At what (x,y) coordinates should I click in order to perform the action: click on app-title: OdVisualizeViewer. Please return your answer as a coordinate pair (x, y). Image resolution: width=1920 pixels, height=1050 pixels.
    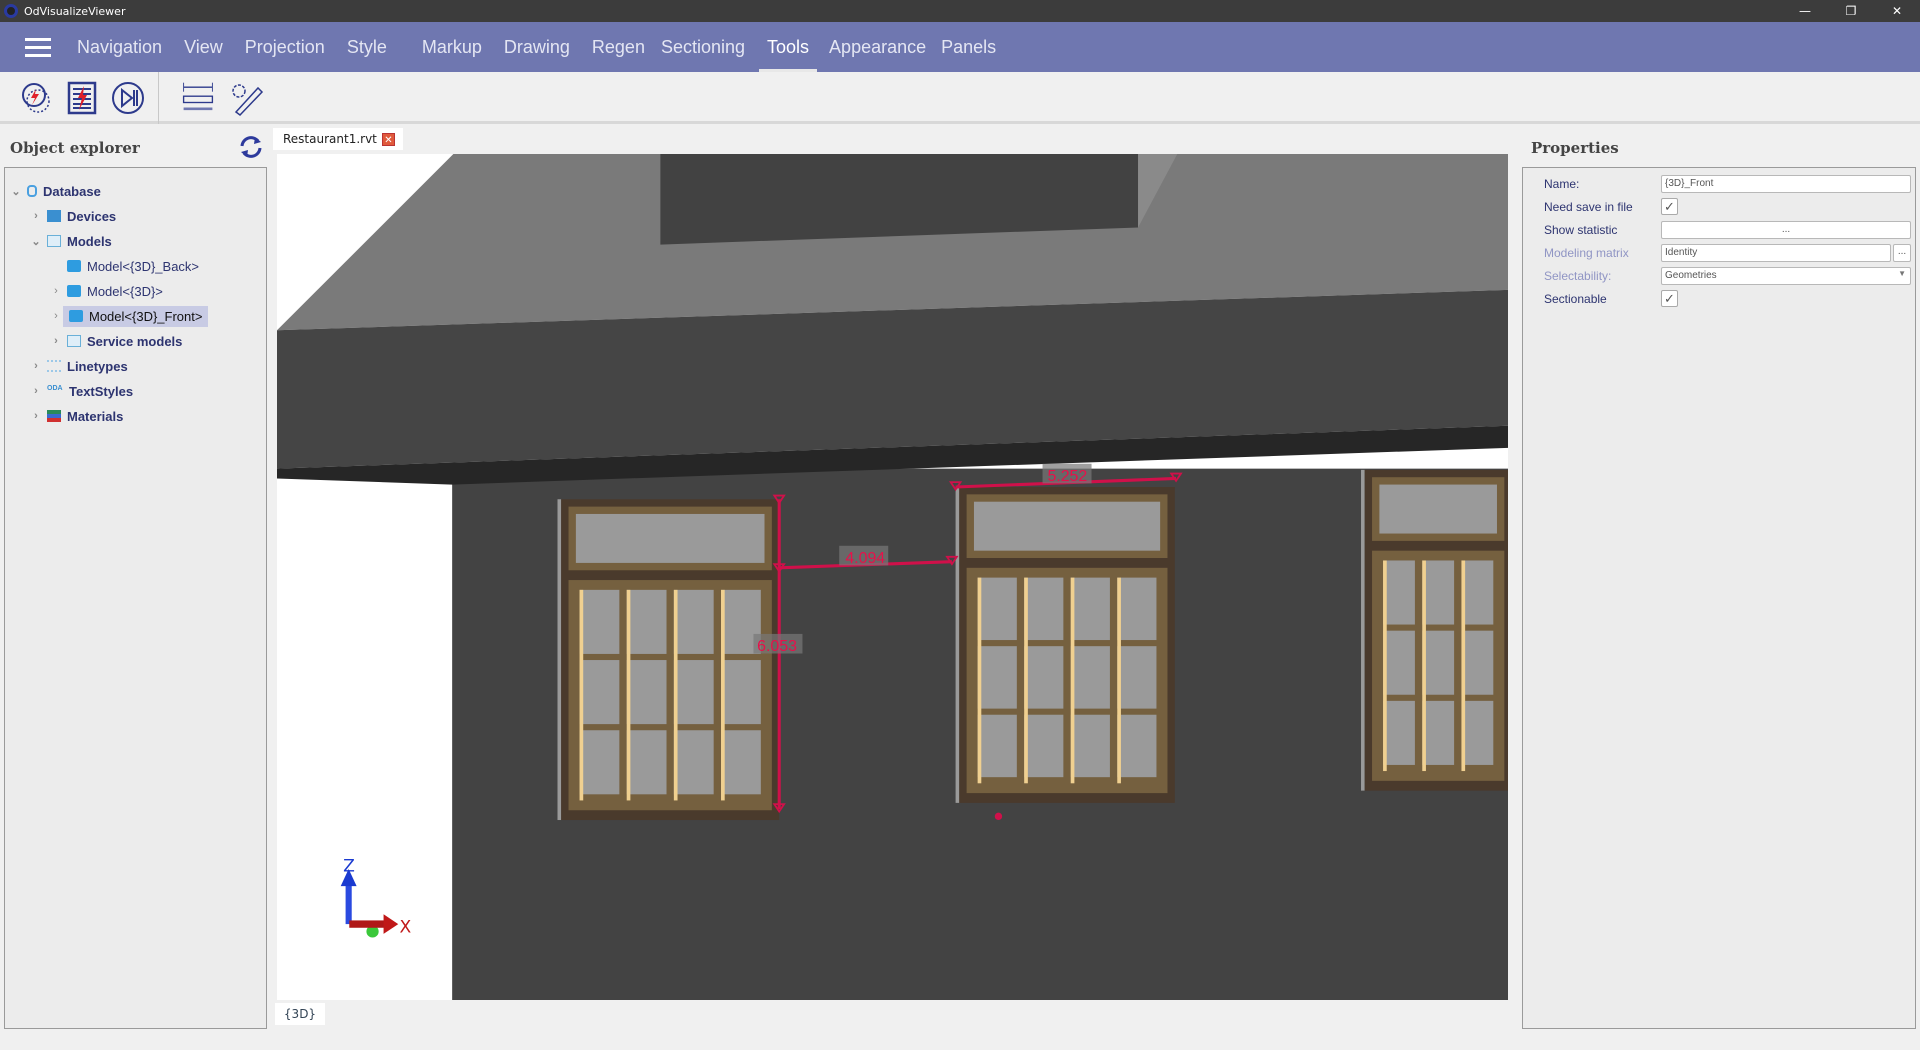
    Looking at the image, I should click on (75, 11).